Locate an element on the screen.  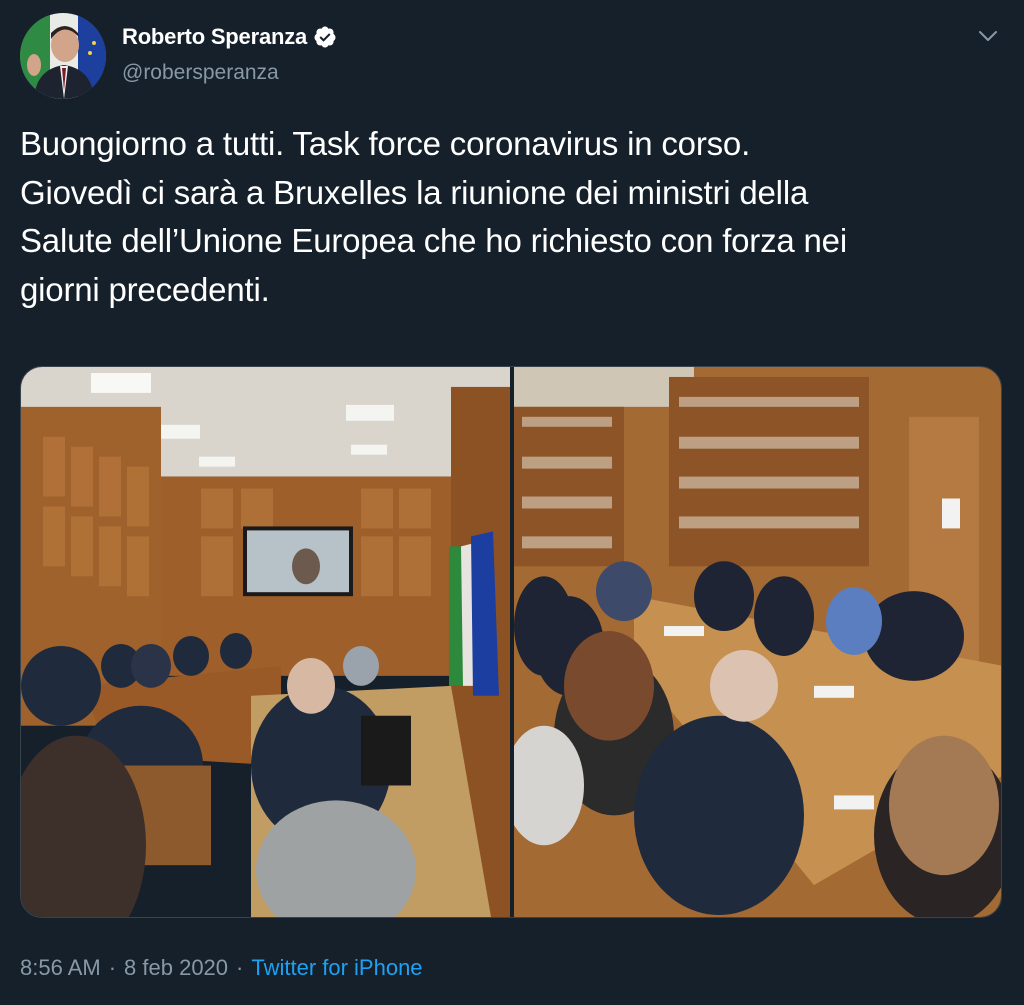
avatar-photo is located at coordinates (63, 56).